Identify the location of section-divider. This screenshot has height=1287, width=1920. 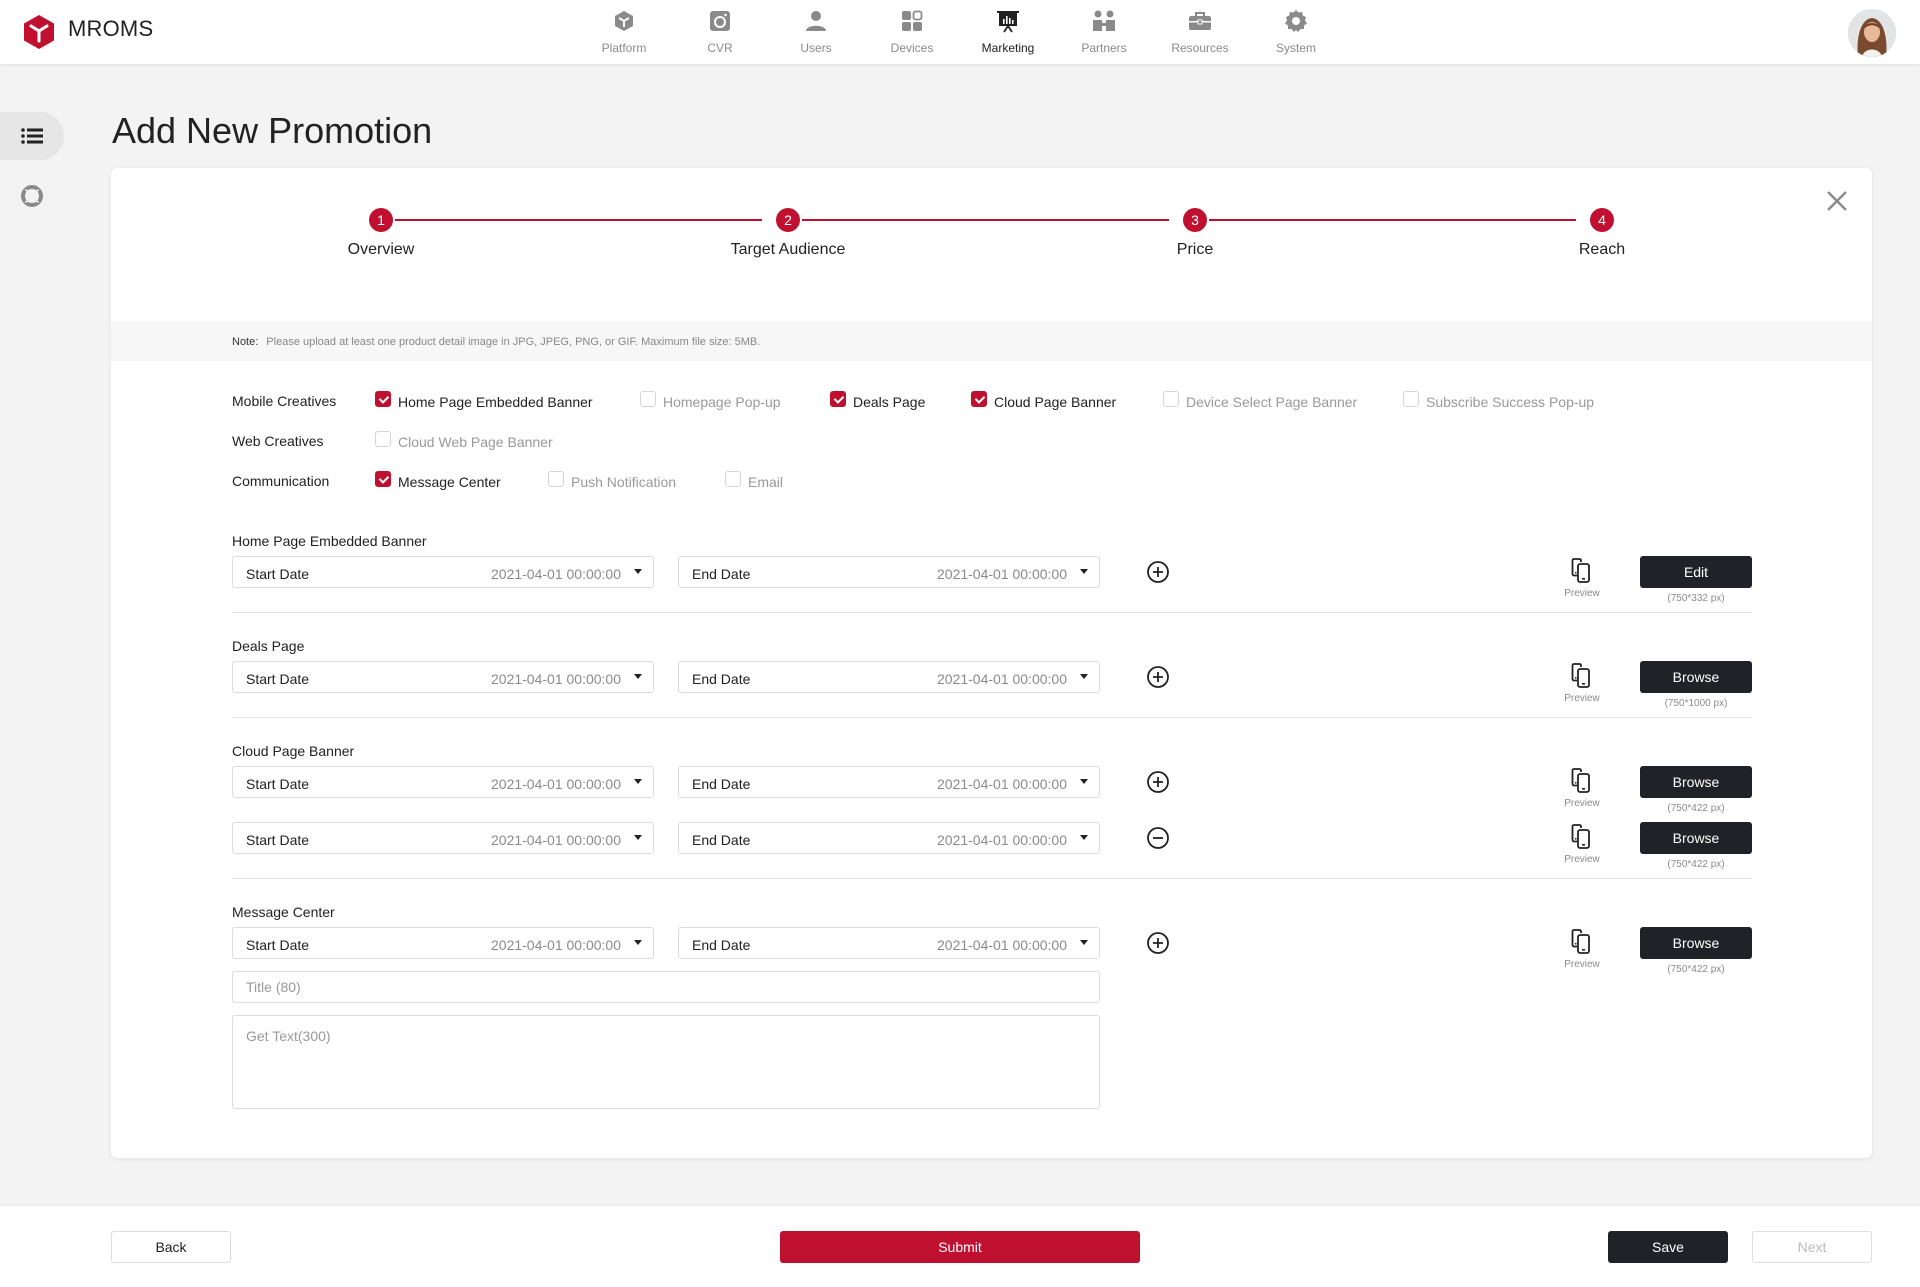
(992, 717).